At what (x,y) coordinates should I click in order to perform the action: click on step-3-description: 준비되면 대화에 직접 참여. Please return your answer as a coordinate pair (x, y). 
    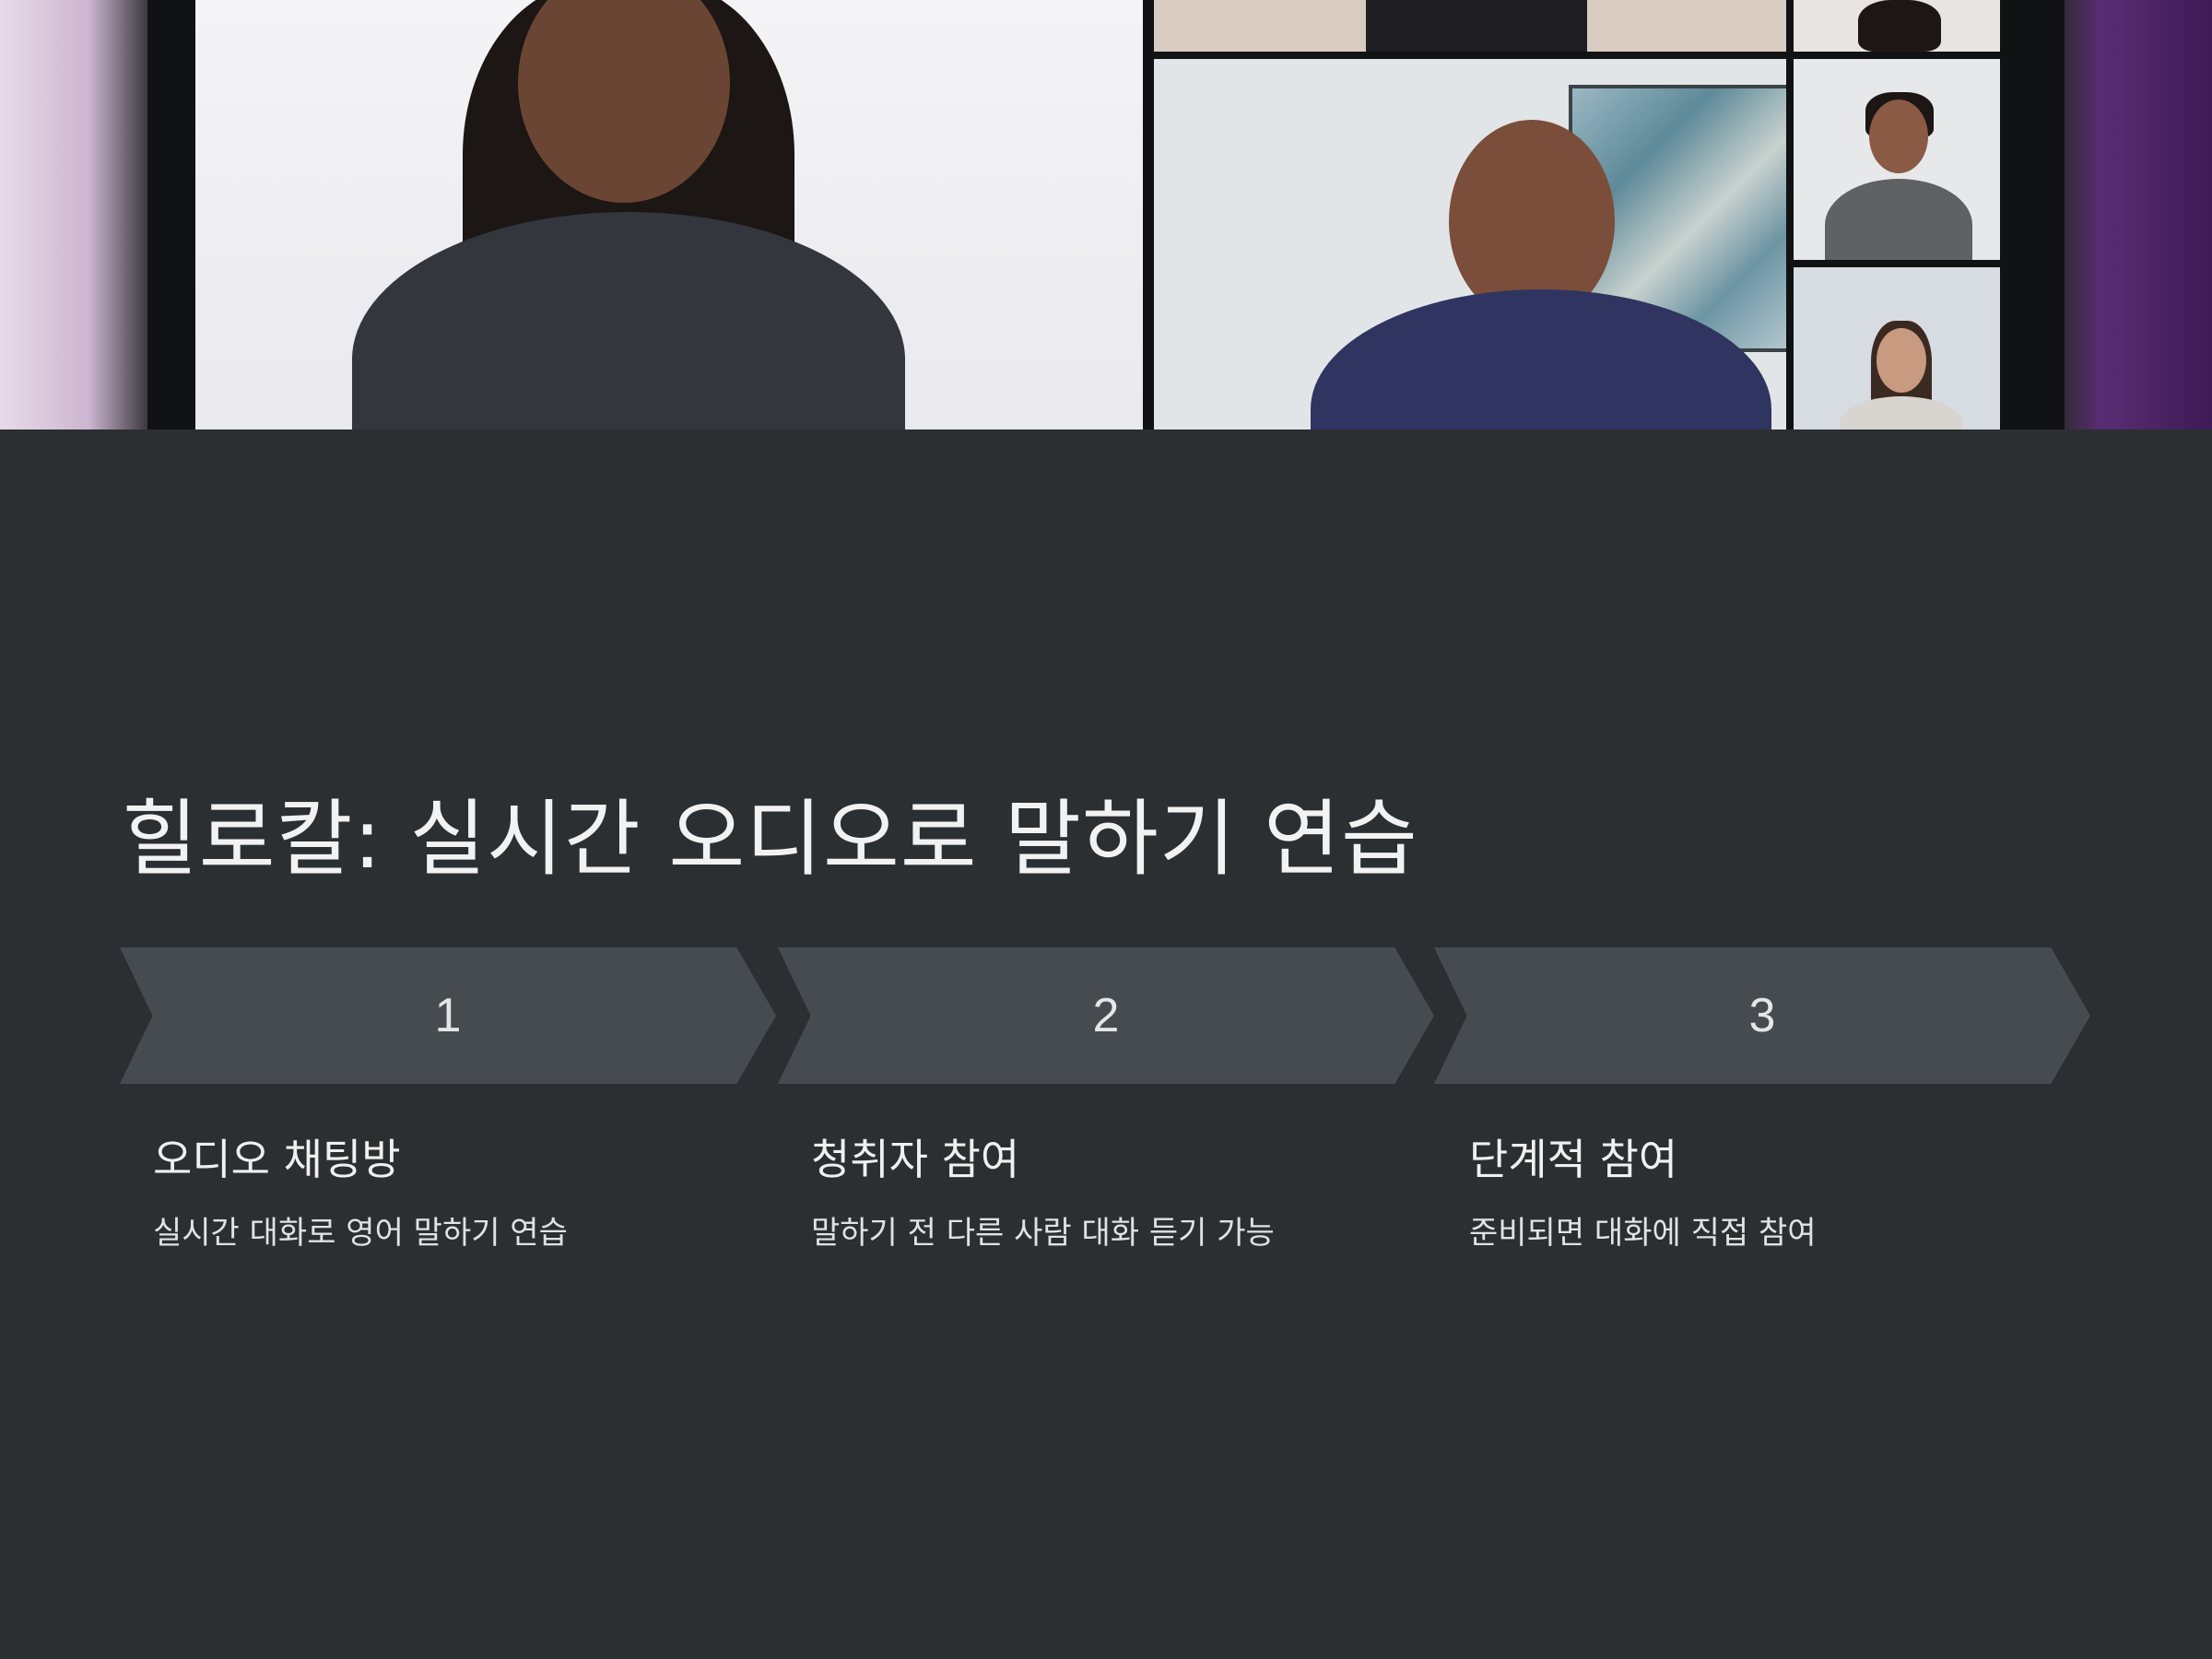
    Looking at the image, I should click on (1643, 1233).